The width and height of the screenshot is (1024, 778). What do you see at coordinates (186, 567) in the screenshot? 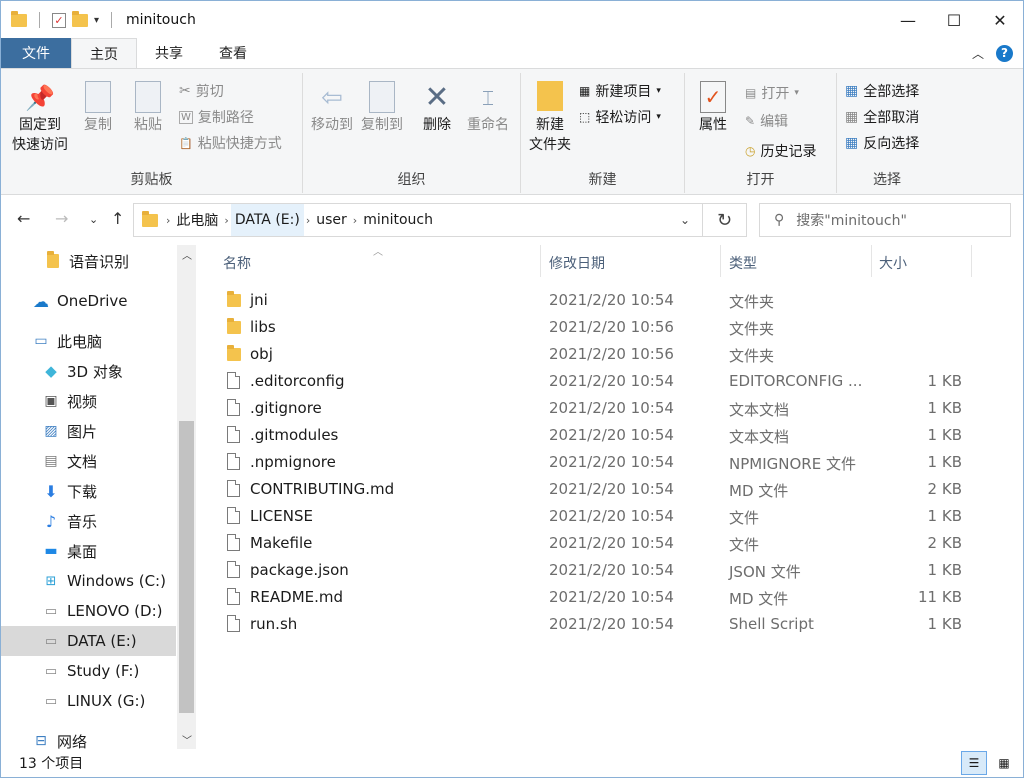
I see `scrollbar-thumb` at bounding box center [186, 567].